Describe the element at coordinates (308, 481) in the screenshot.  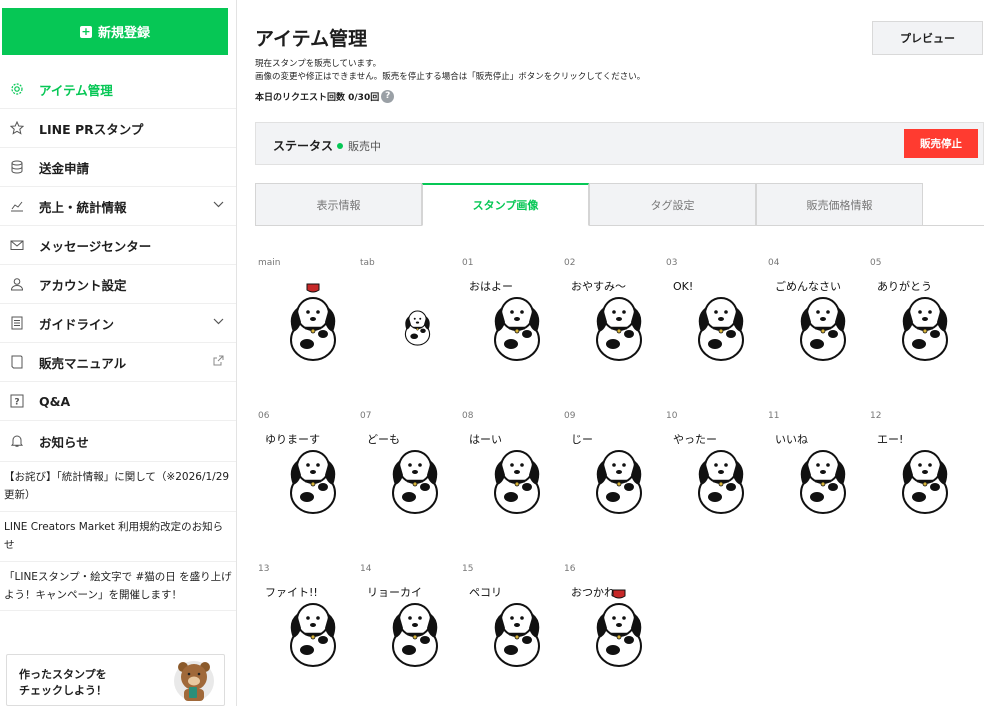
I see `stamp-cell: 06 ゆりまーす` at that location.